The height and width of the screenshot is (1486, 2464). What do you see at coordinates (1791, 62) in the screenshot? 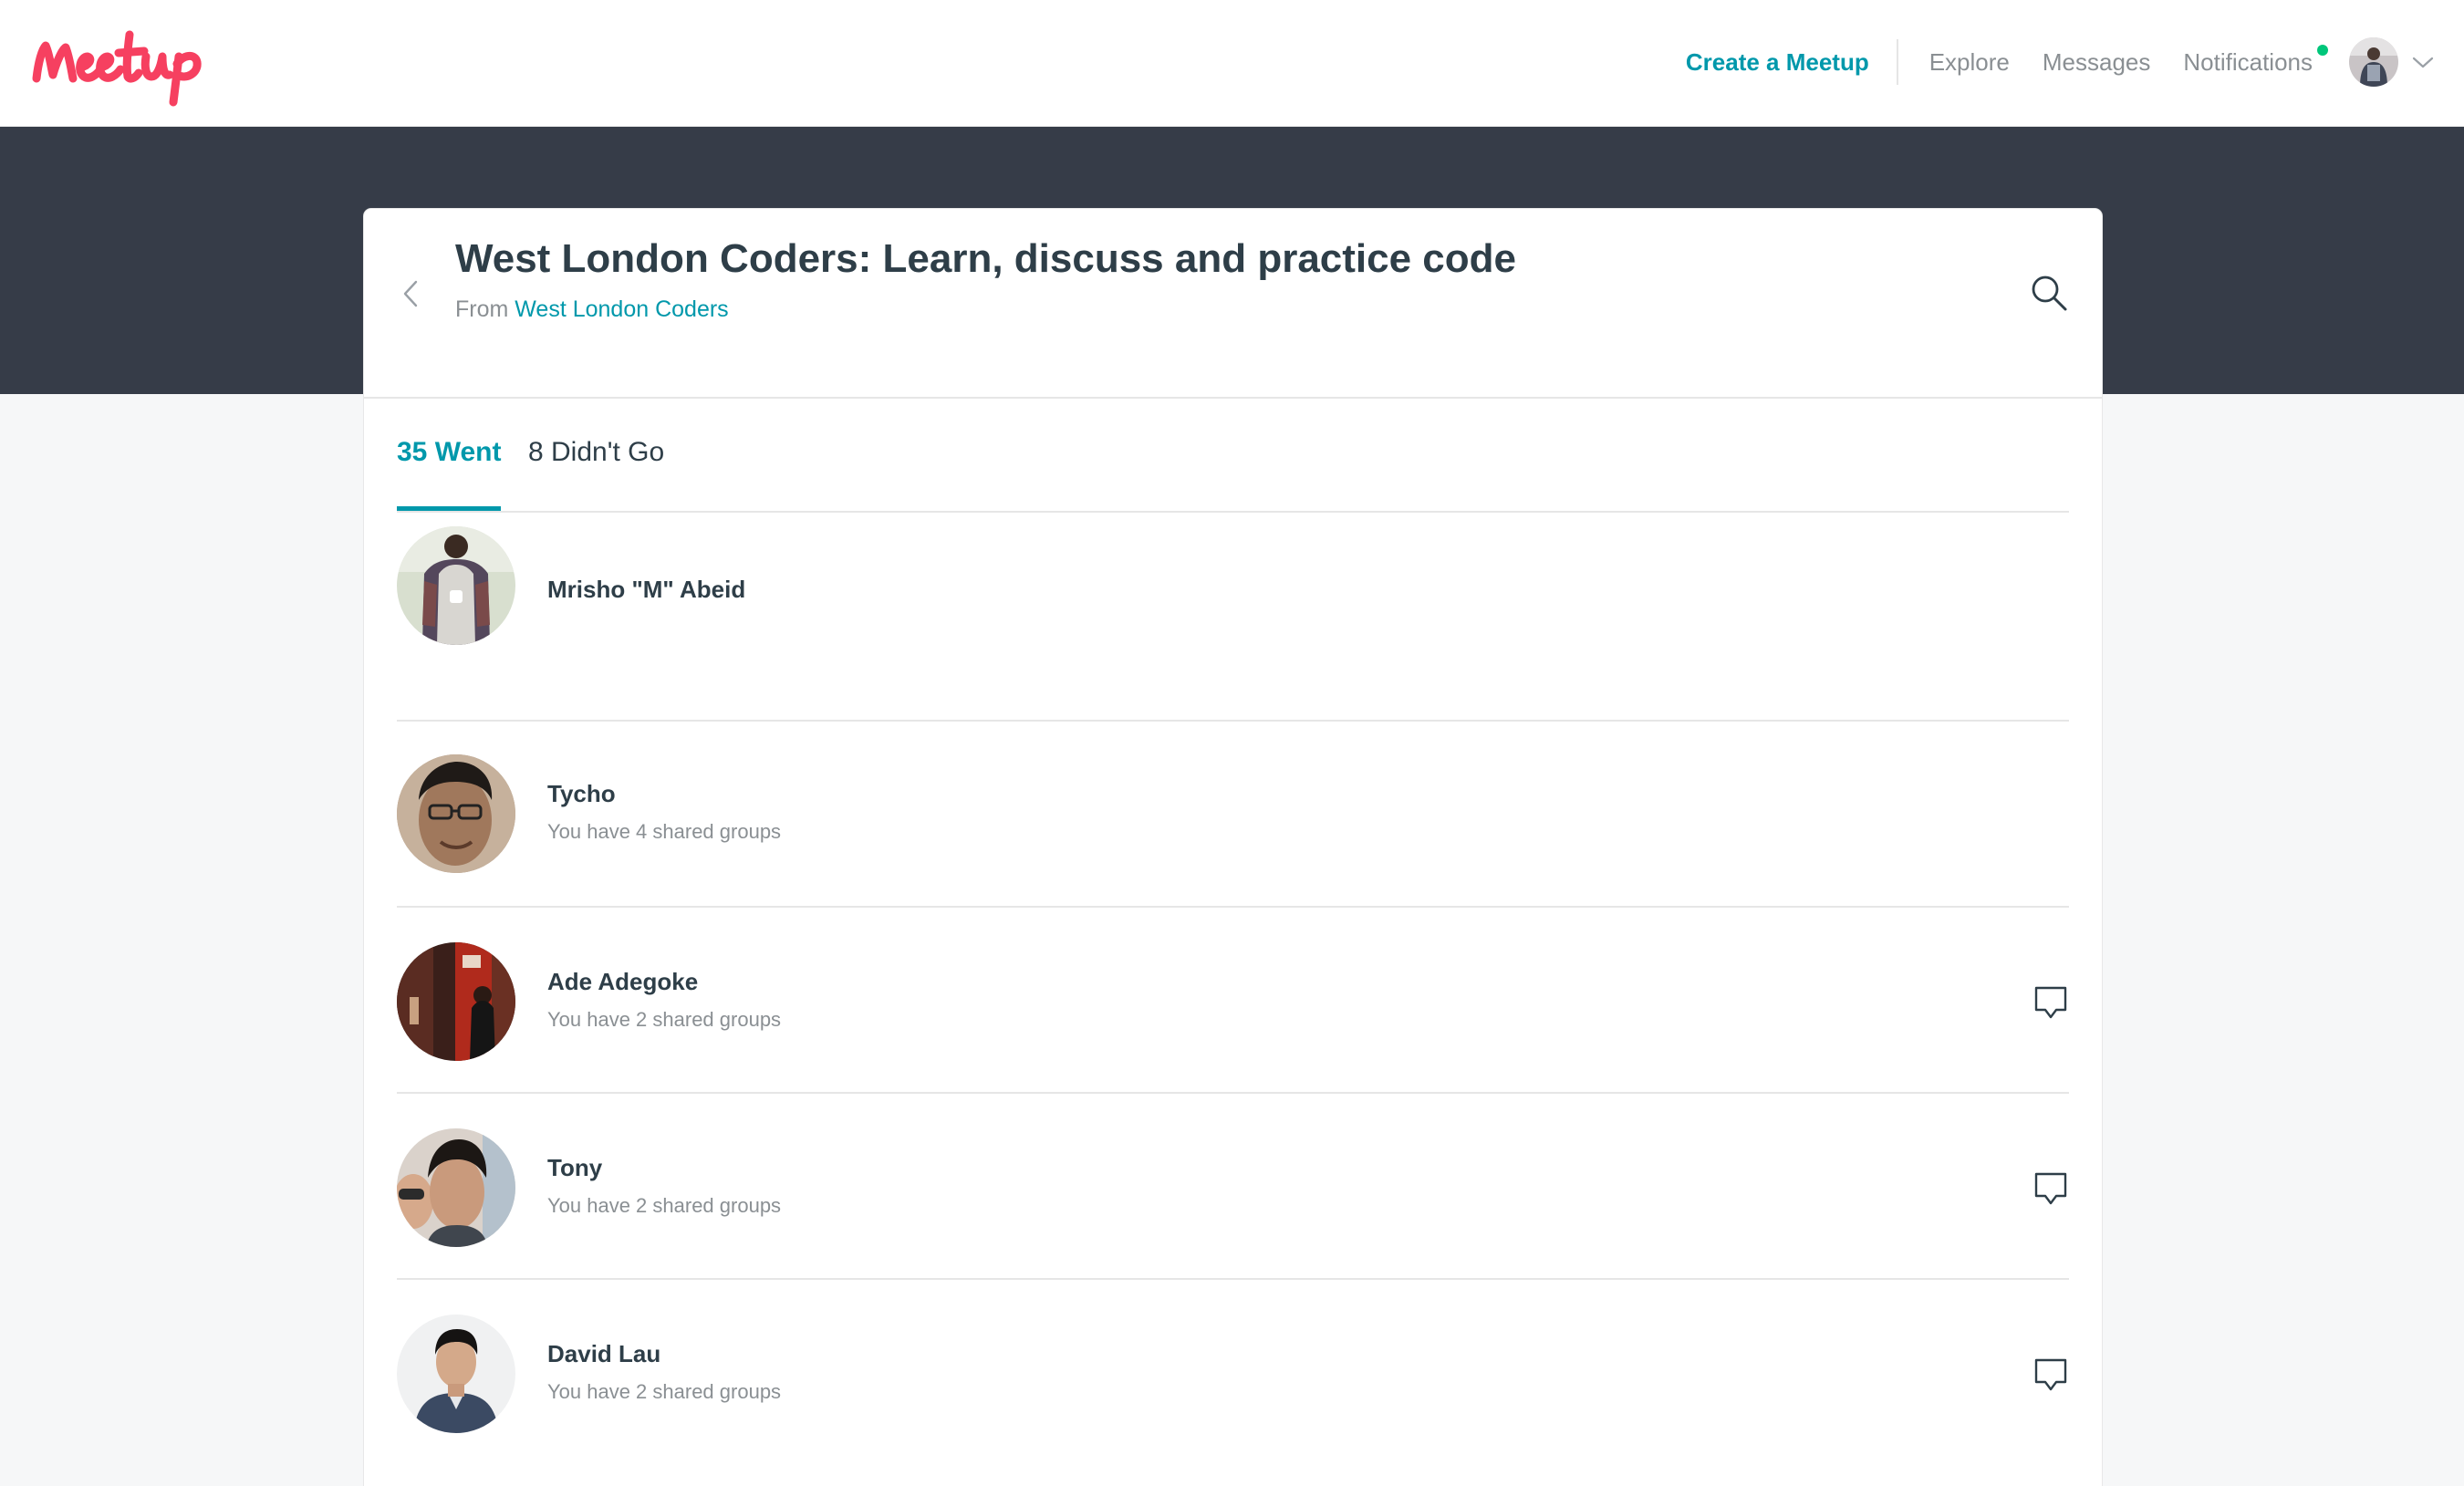
I see `create-meetup-link: Create a Meetup` at bounding box center [1791, 62].